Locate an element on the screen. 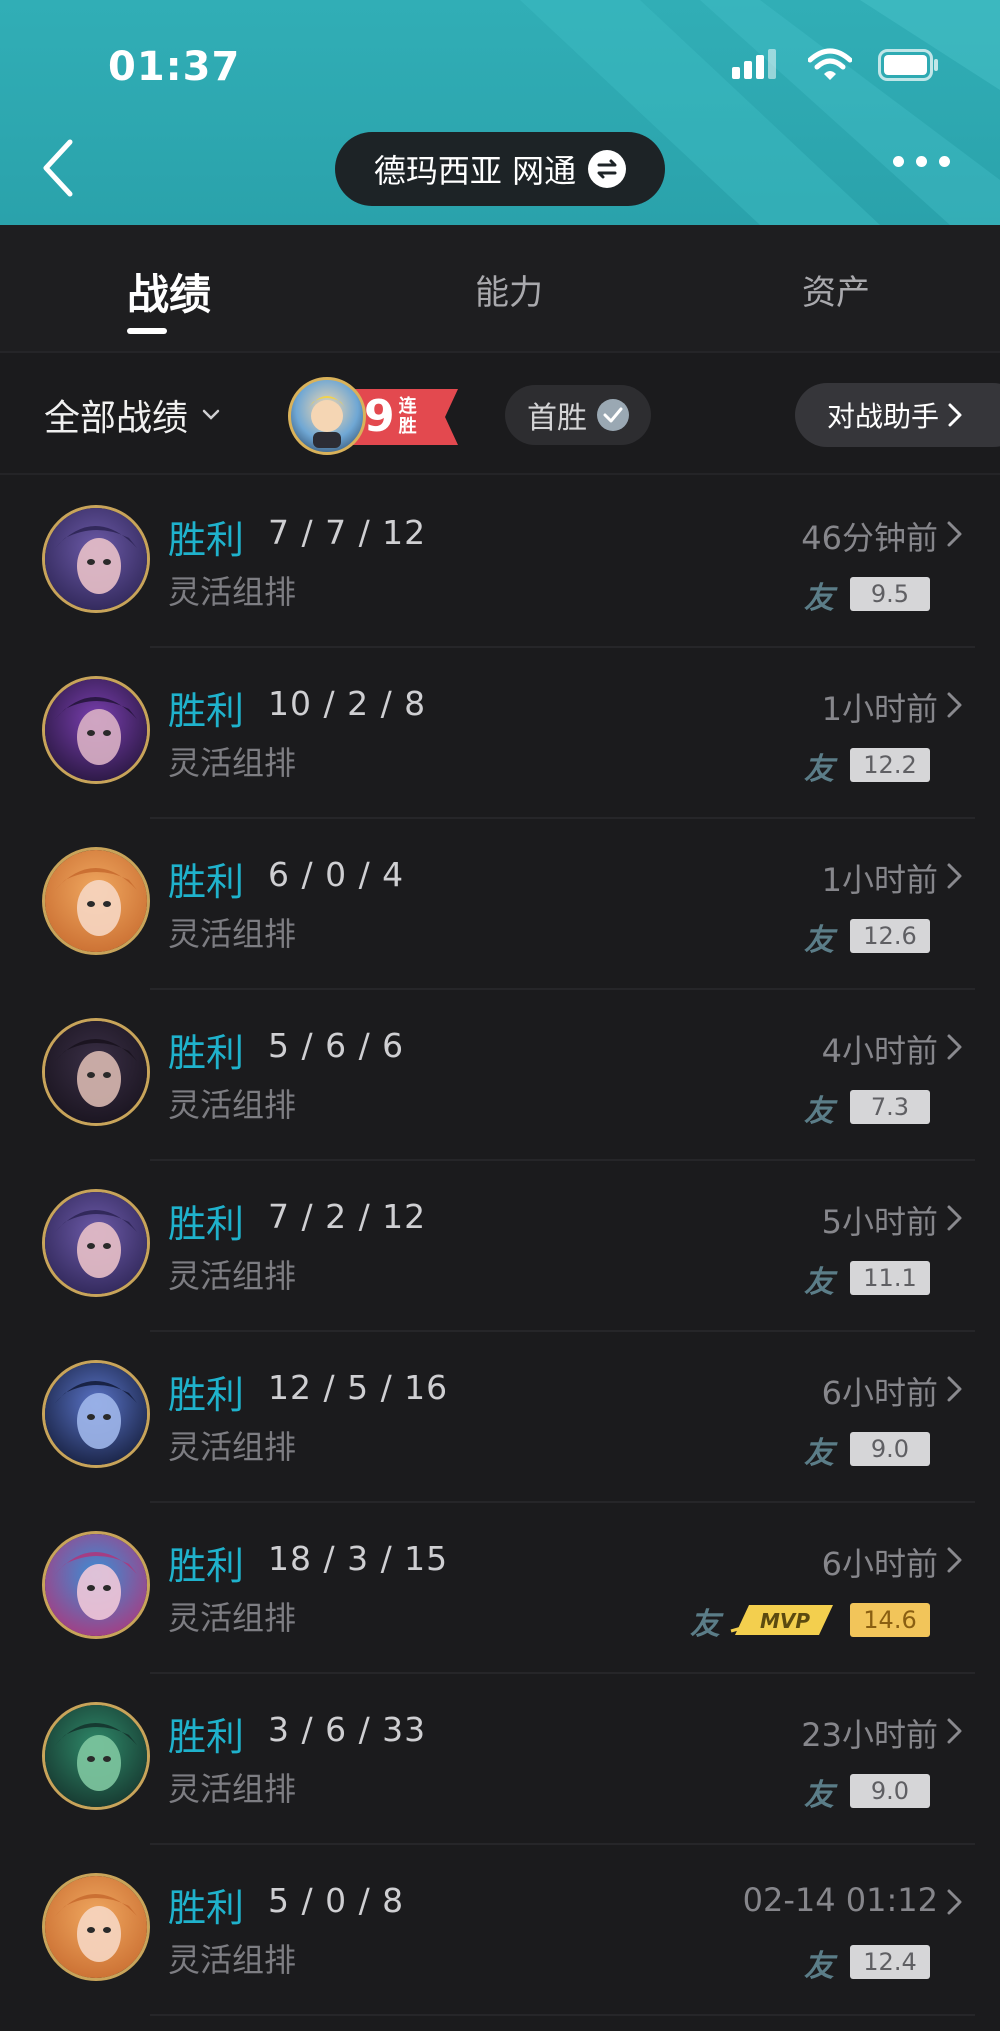 Image resolution: width=1000 pixels, height=2031 pixels. match-time: 5小时前 is located at coordinates (879, 1222).